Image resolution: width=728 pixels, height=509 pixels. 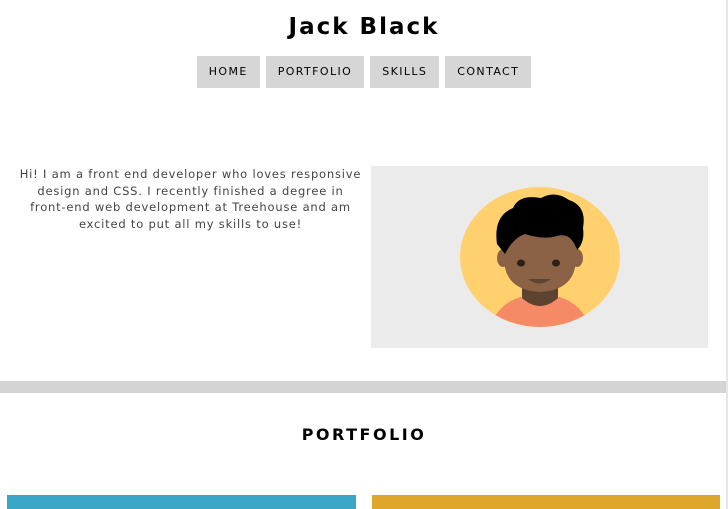 What do you see at coordinates (488, 72) in the screenshot?
I see `nav-item-contact: CONTACT` at bounding box center [488, 72].